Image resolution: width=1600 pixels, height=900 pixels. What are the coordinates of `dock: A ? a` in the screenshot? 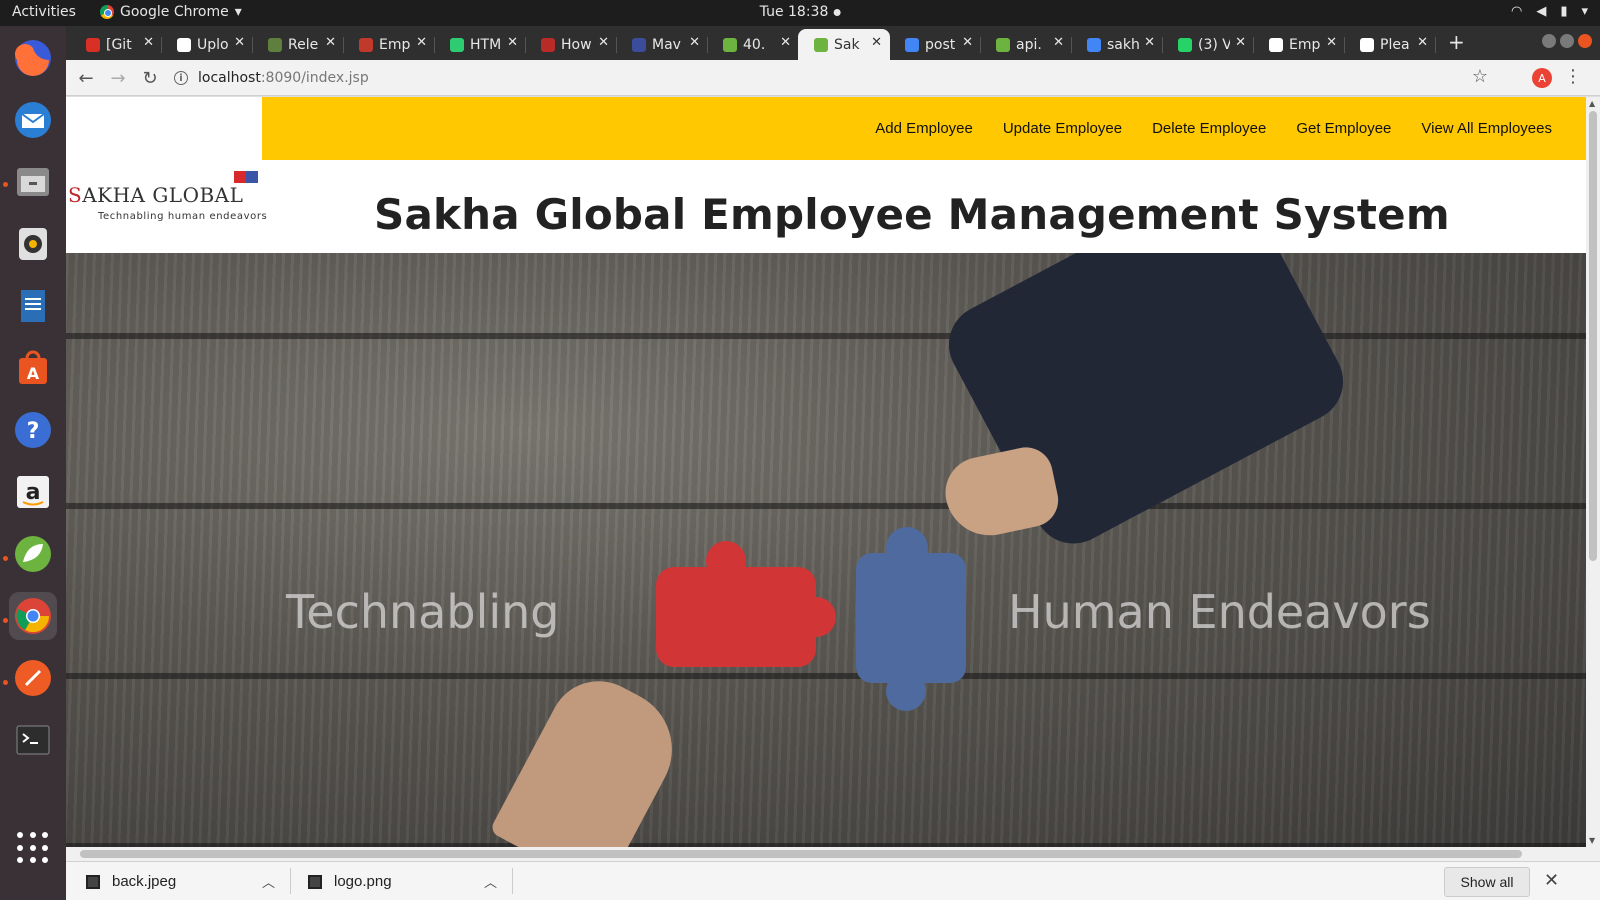 It's located at (33, 463).